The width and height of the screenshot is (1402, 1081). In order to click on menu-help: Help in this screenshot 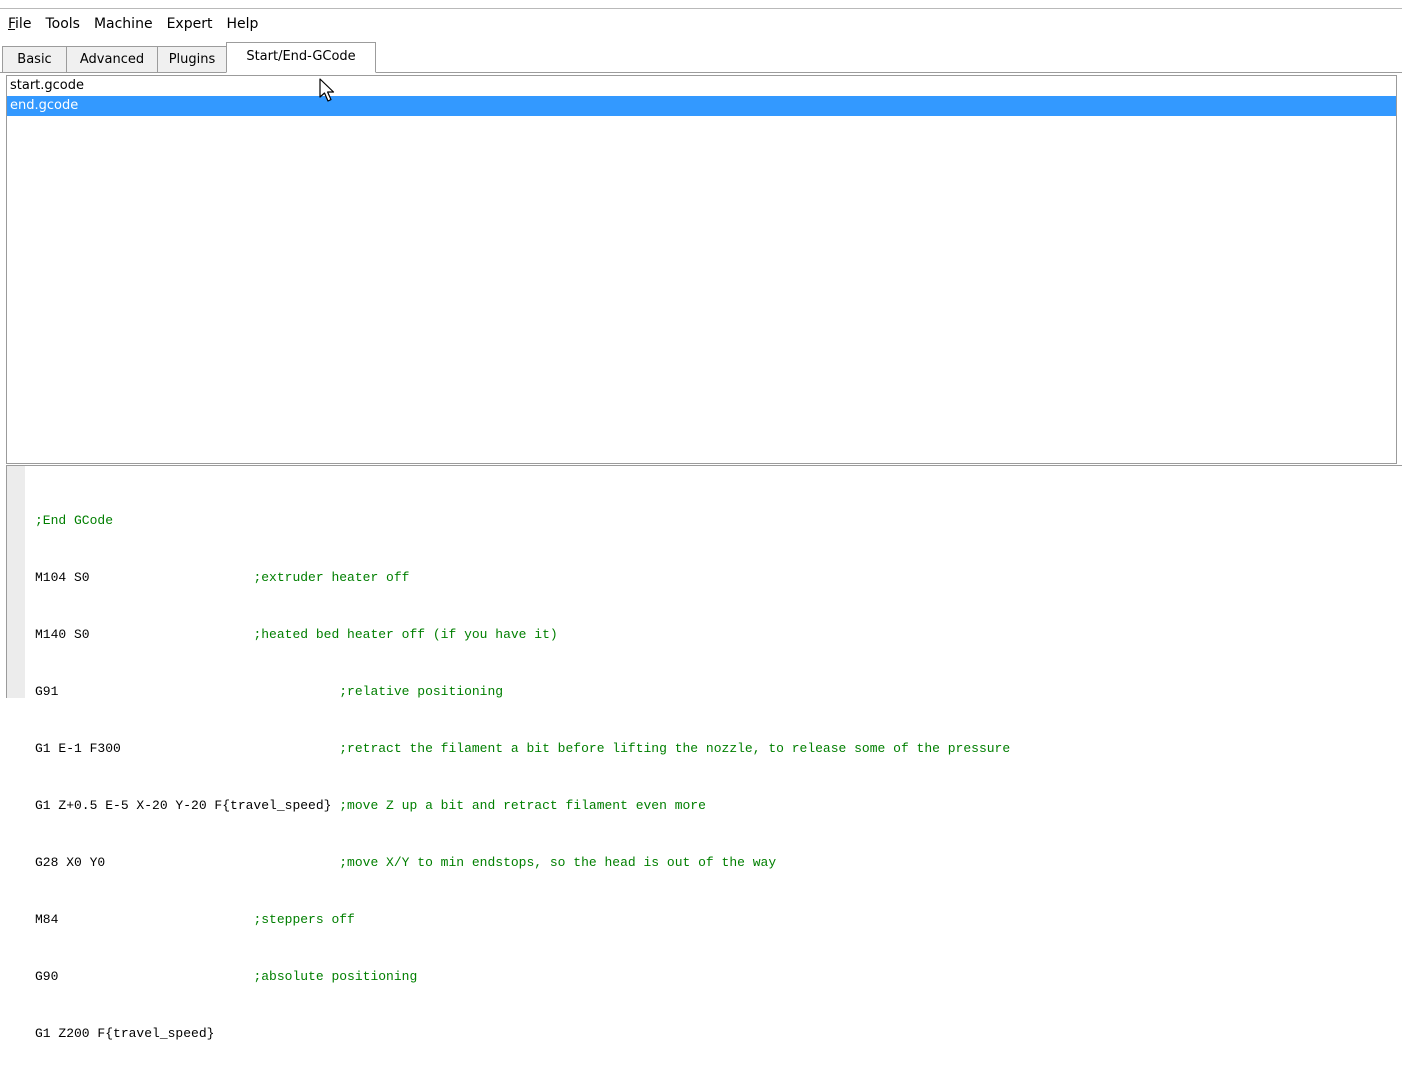, I will do `click(242, 24)`.